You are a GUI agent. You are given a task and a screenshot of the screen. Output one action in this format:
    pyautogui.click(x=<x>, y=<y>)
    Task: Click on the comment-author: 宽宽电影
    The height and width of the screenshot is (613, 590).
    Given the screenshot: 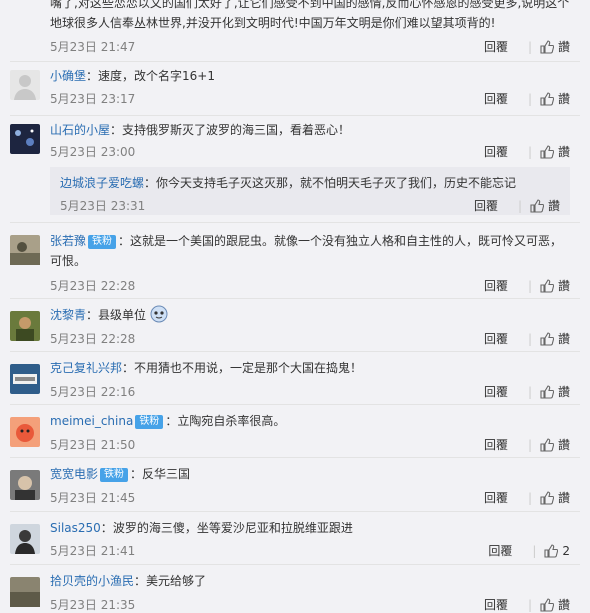 What is the action you would take?
    pyautogui.click(x=74, y=474)
    